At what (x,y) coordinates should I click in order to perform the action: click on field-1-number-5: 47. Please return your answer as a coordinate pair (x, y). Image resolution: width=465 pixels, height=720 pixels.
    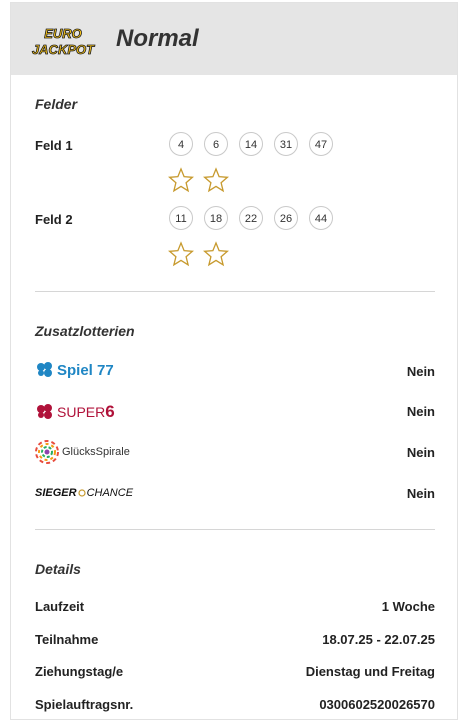
    Looking at the image, I should click on (321, 144).